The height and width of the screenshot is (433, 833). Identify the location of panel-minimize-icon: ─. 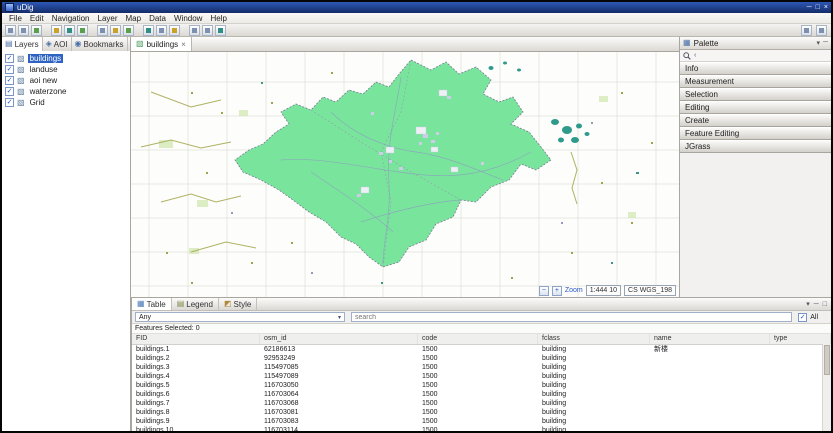
(816, 304).